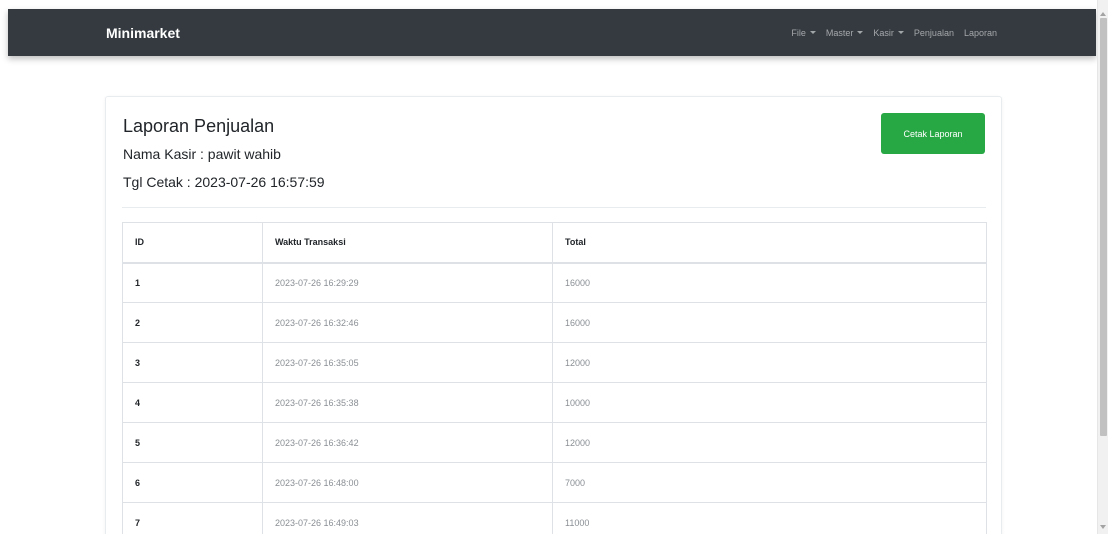  Describe the element at coordinates (192, 482) in the screenshot. I see `cell-id: 6` at that location.